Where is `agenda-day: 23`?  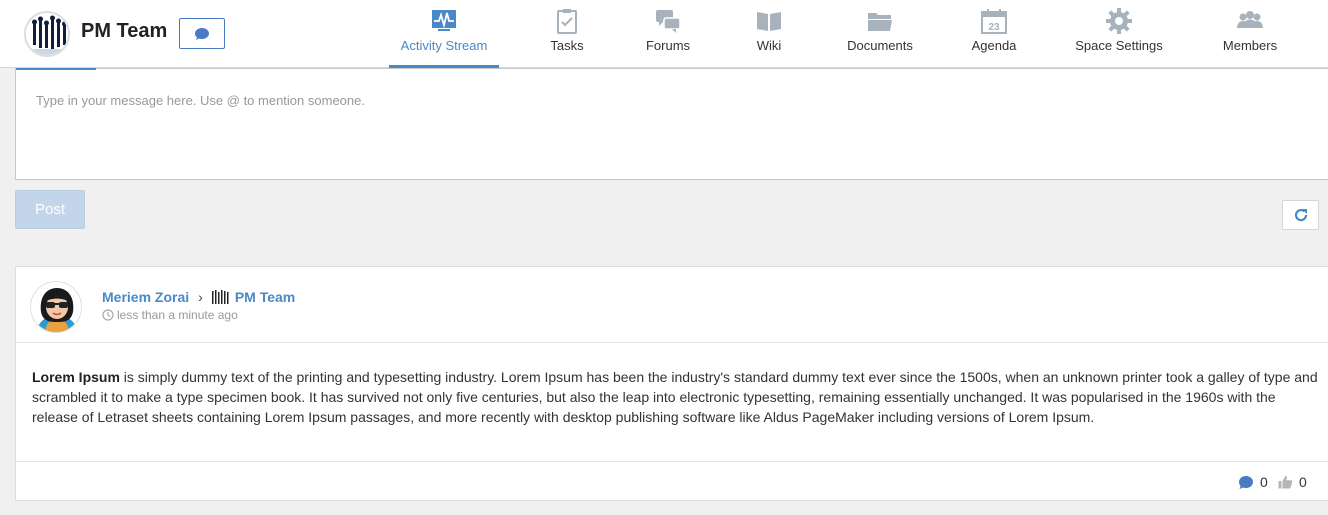
agenda-day: 23 is located at coordinates (994, 27).